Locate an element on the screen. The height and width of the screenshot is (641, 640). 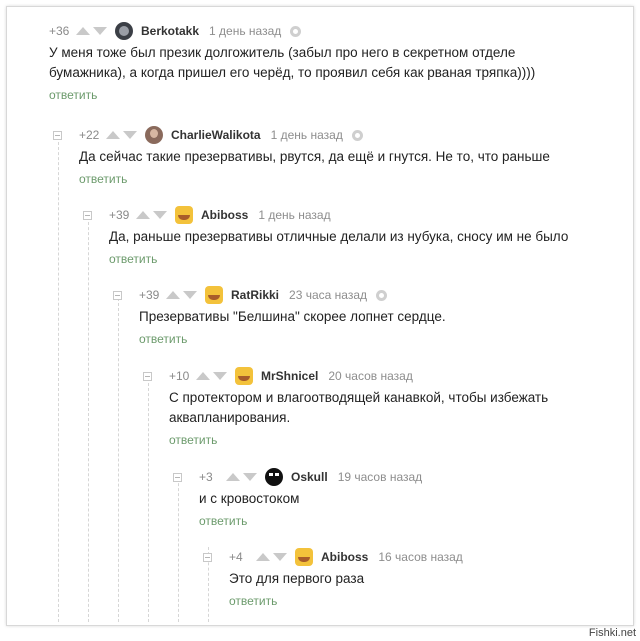
comment-time: 23 часа назад is located at coordinates (328, 295).